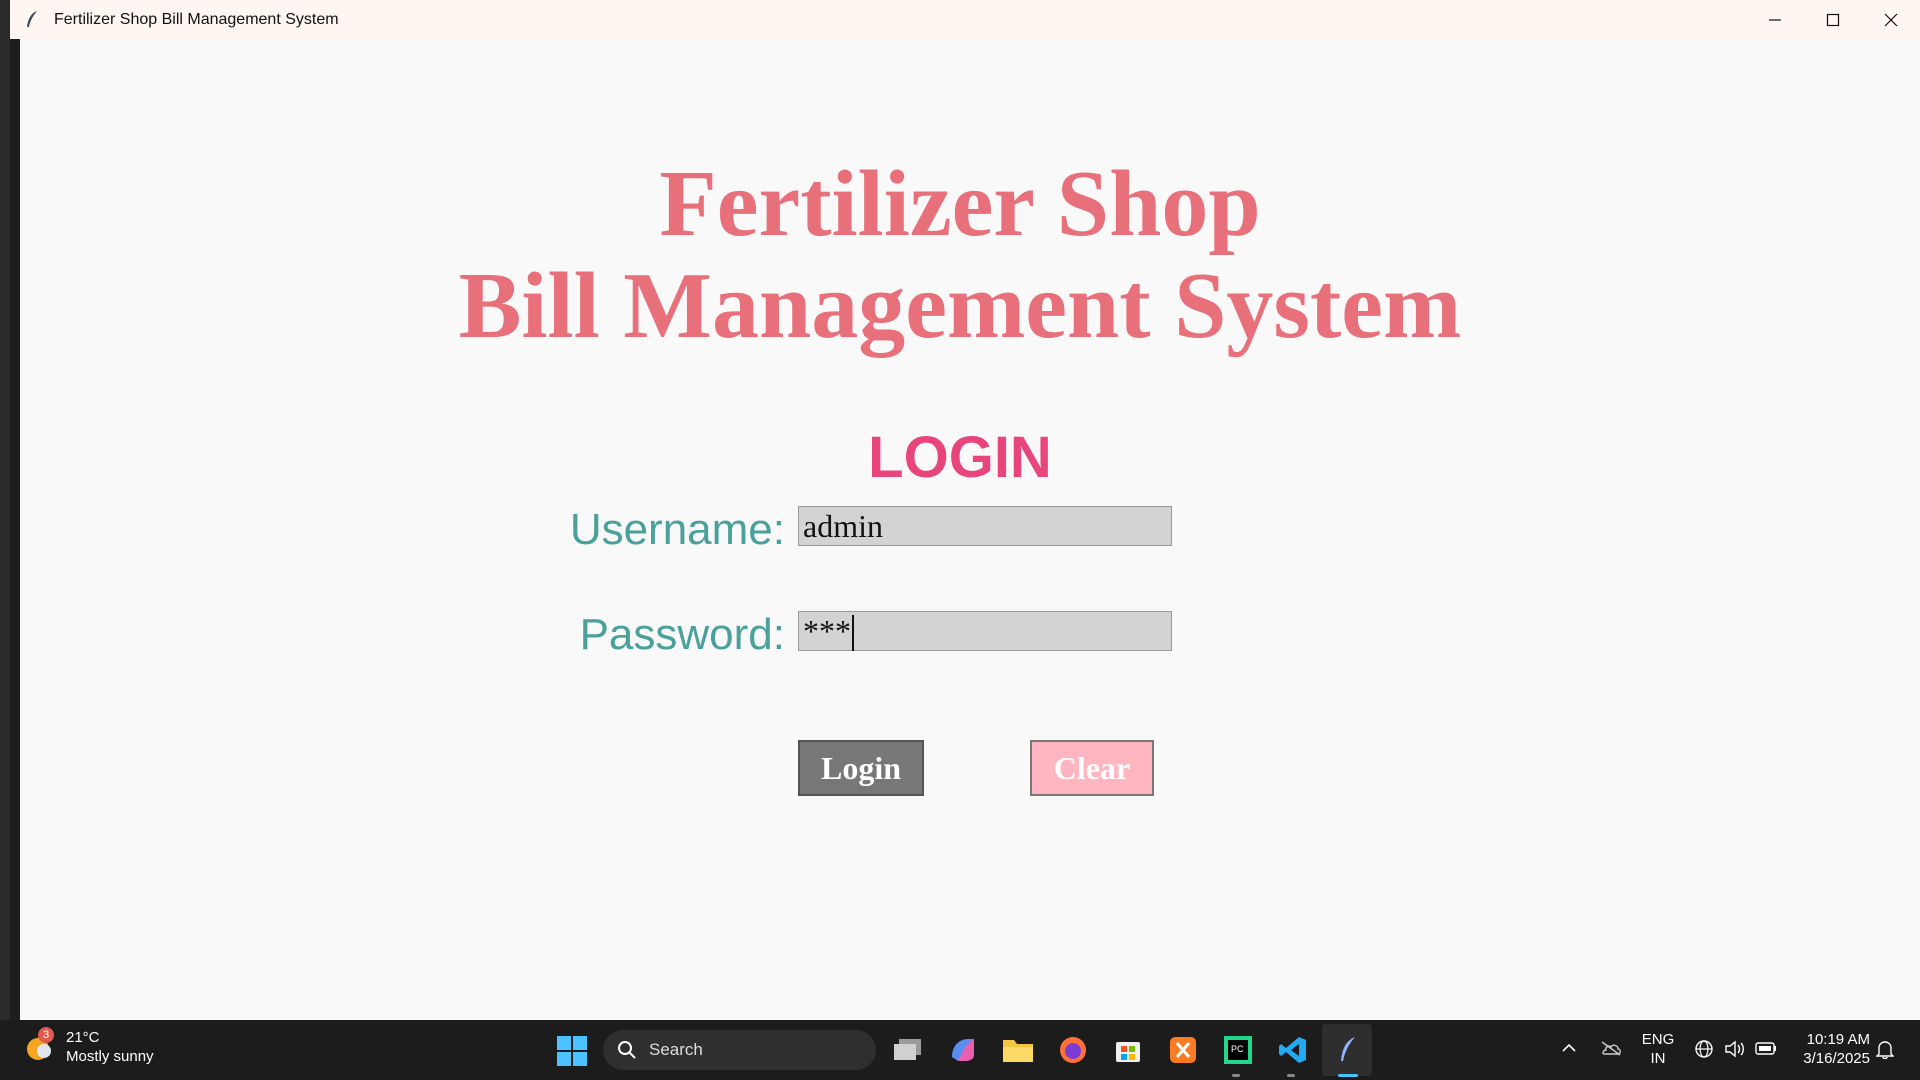 The image size is (1920, 1080). What do you see at coordinates (1658, 1049) in the screenshot?
I see `language-indicator: ENG IN` at bounding box center [1658, 1049].